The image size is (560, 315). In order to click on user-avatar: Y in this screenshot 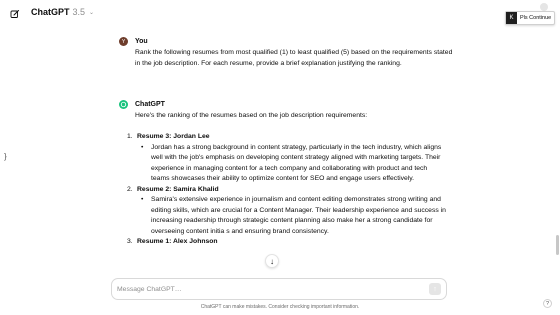, I will do `click(123, 41)`.